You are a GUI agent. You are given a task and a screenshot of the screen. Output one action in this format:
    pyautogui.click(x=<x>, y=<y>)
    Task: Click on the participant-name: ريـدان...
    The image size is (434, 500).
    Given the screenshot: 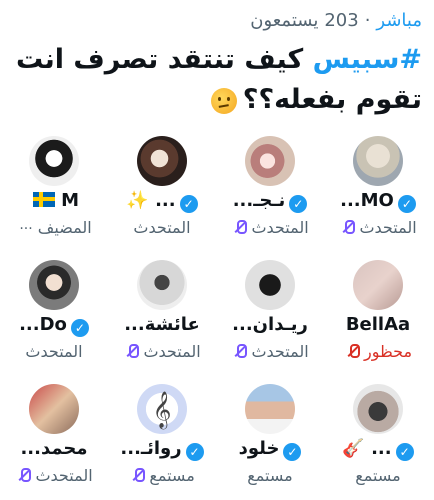 What is the action you would take?
    pyautogui.click(x=270, y=324)
    